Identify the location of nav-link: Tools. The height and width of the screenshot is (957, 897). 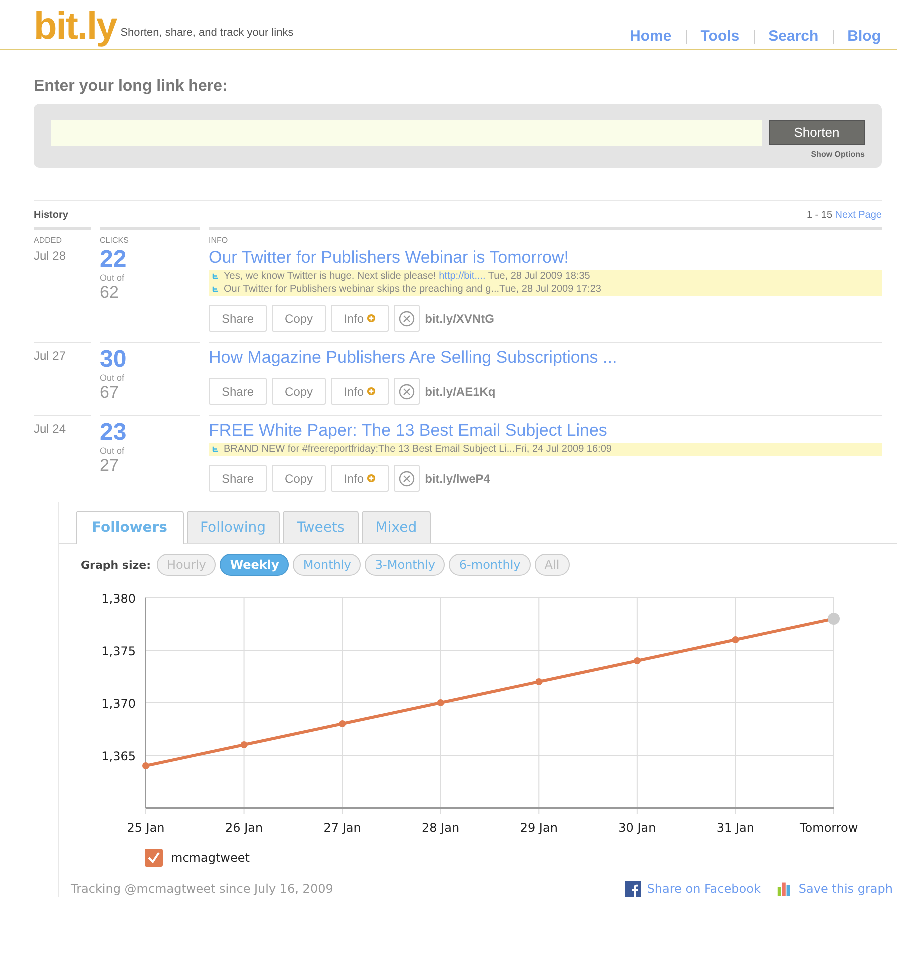
(720, 36).